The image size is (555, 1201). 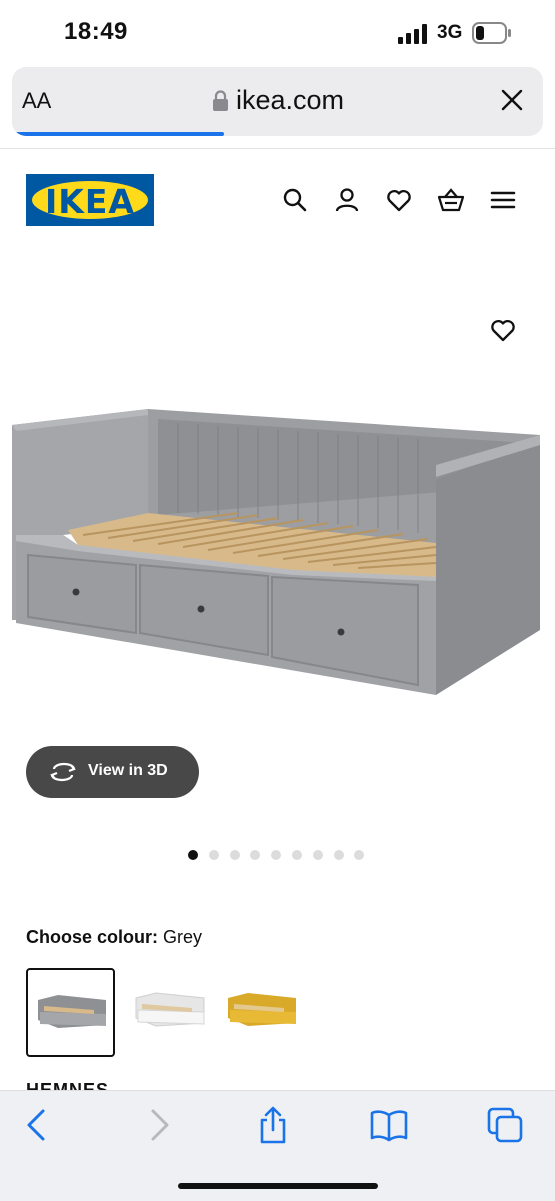 I want to click on view-in-3d-label: View in 3D, so click(x=128, y=770).